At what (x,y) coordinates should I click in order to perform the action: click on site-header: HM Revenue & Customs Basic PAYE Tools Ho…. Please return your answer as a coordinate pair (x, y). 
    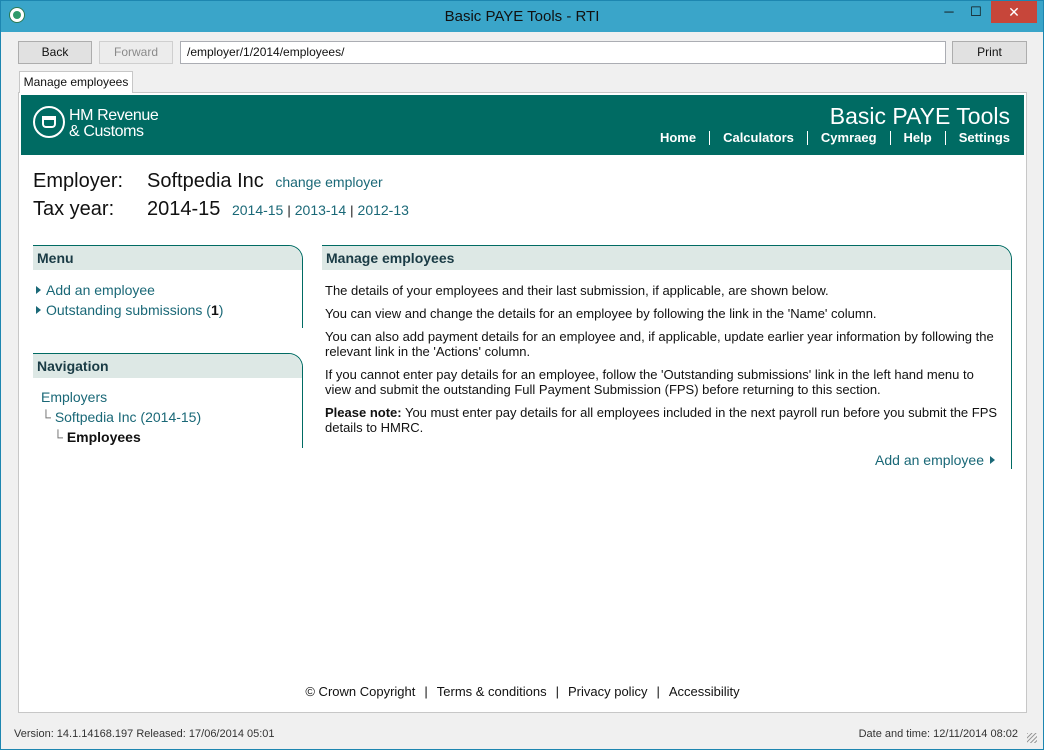
    Looking at the image, I should click on (522, 125).